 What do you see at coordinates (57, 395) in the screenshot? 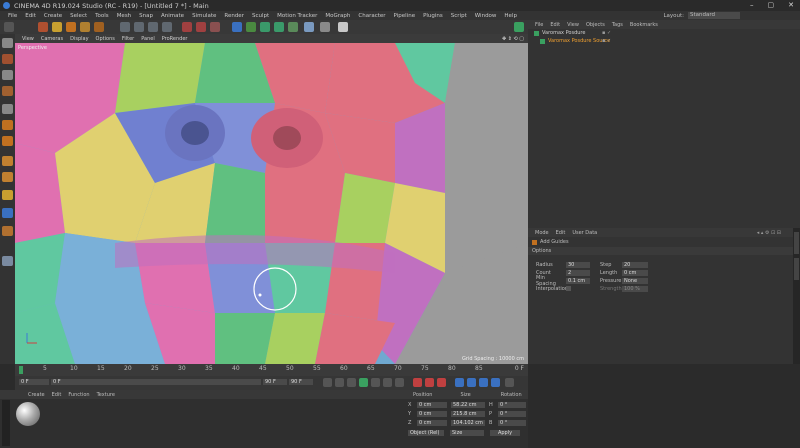
I see `mat-menu-edit: Edit` at bounding box center [57, 395].